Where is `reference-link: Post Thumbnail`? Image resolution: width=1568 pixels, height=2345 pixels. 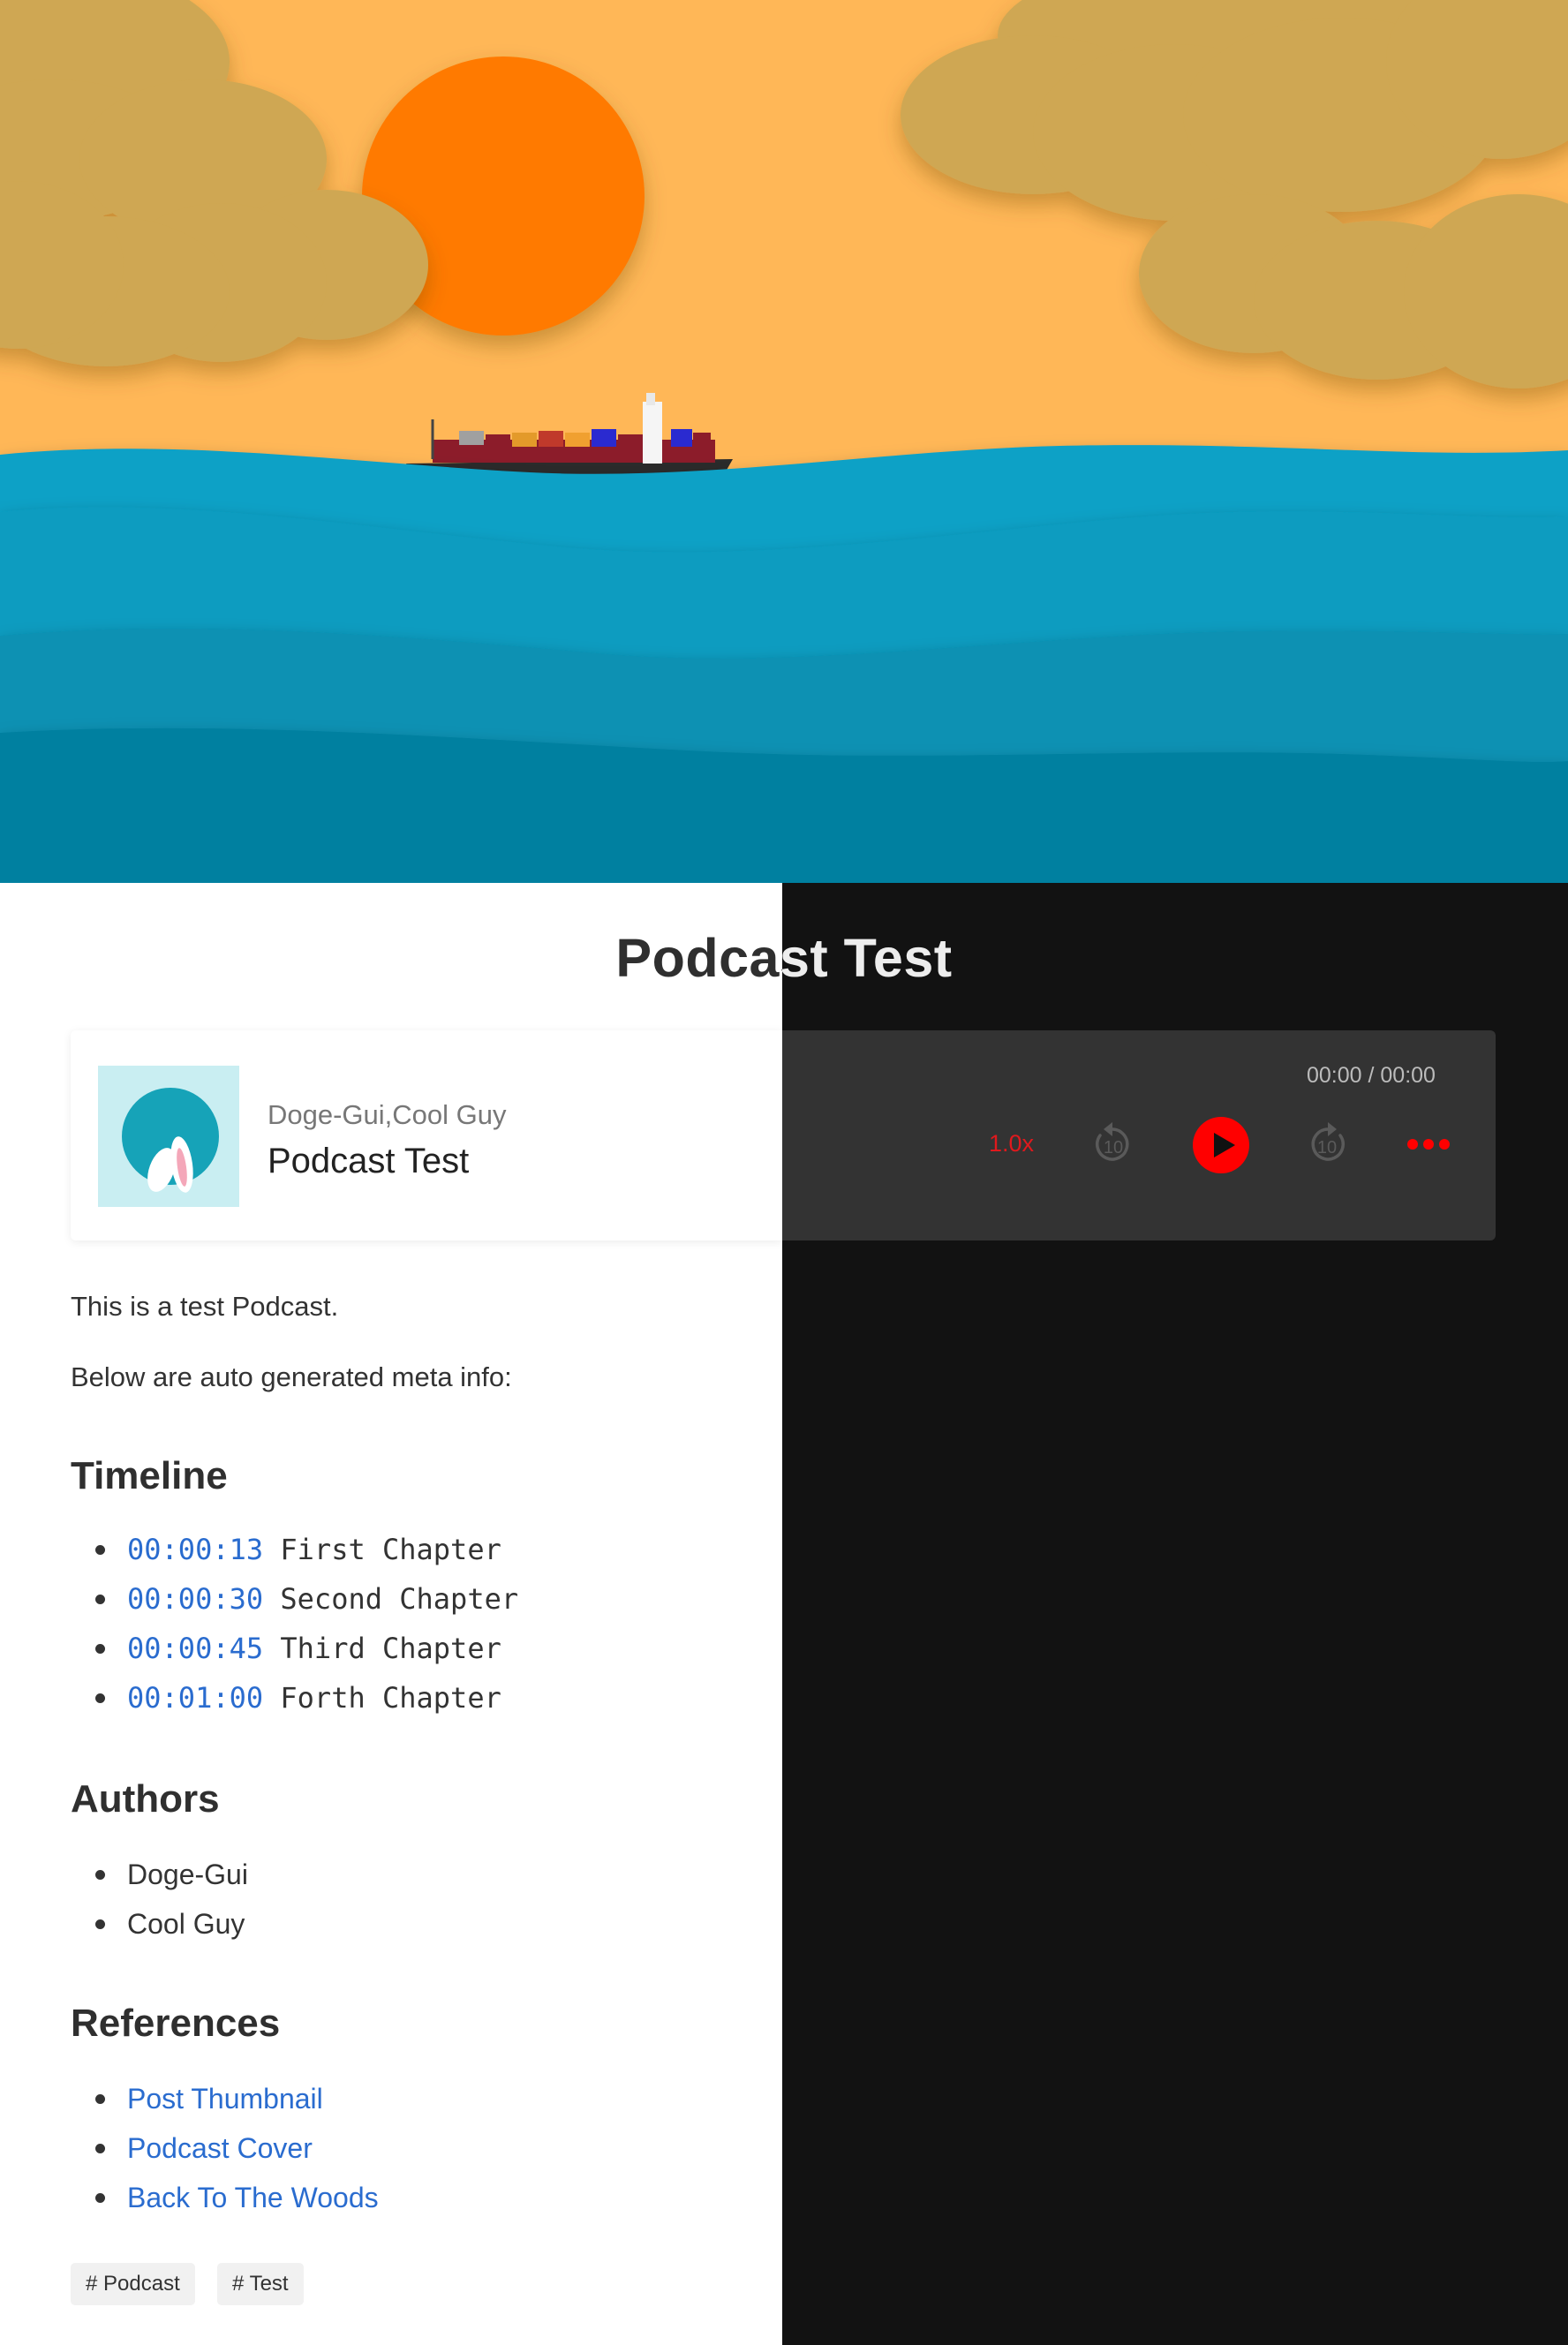 reference-link: Post Thumbnail is located at coordinates (225, 2099).